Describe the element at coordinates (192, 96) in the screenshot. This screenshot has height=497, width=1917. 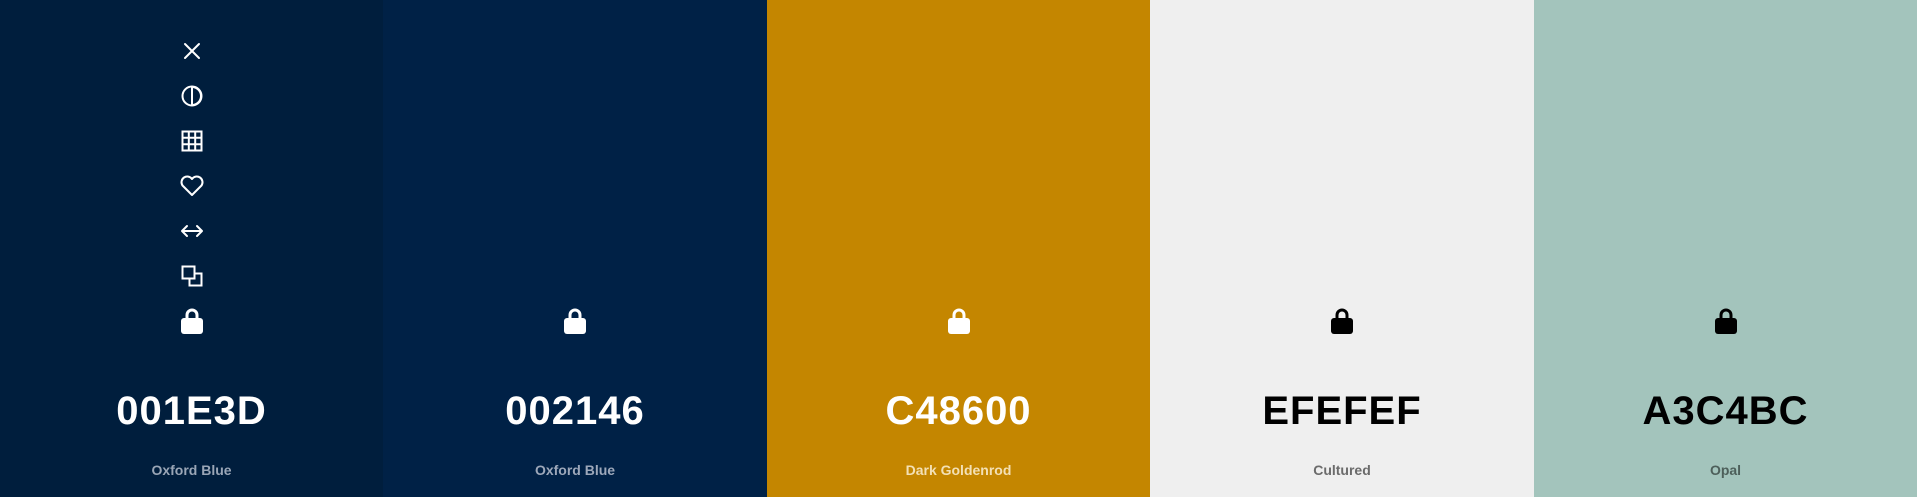
I see `contrast-icon` at that location.